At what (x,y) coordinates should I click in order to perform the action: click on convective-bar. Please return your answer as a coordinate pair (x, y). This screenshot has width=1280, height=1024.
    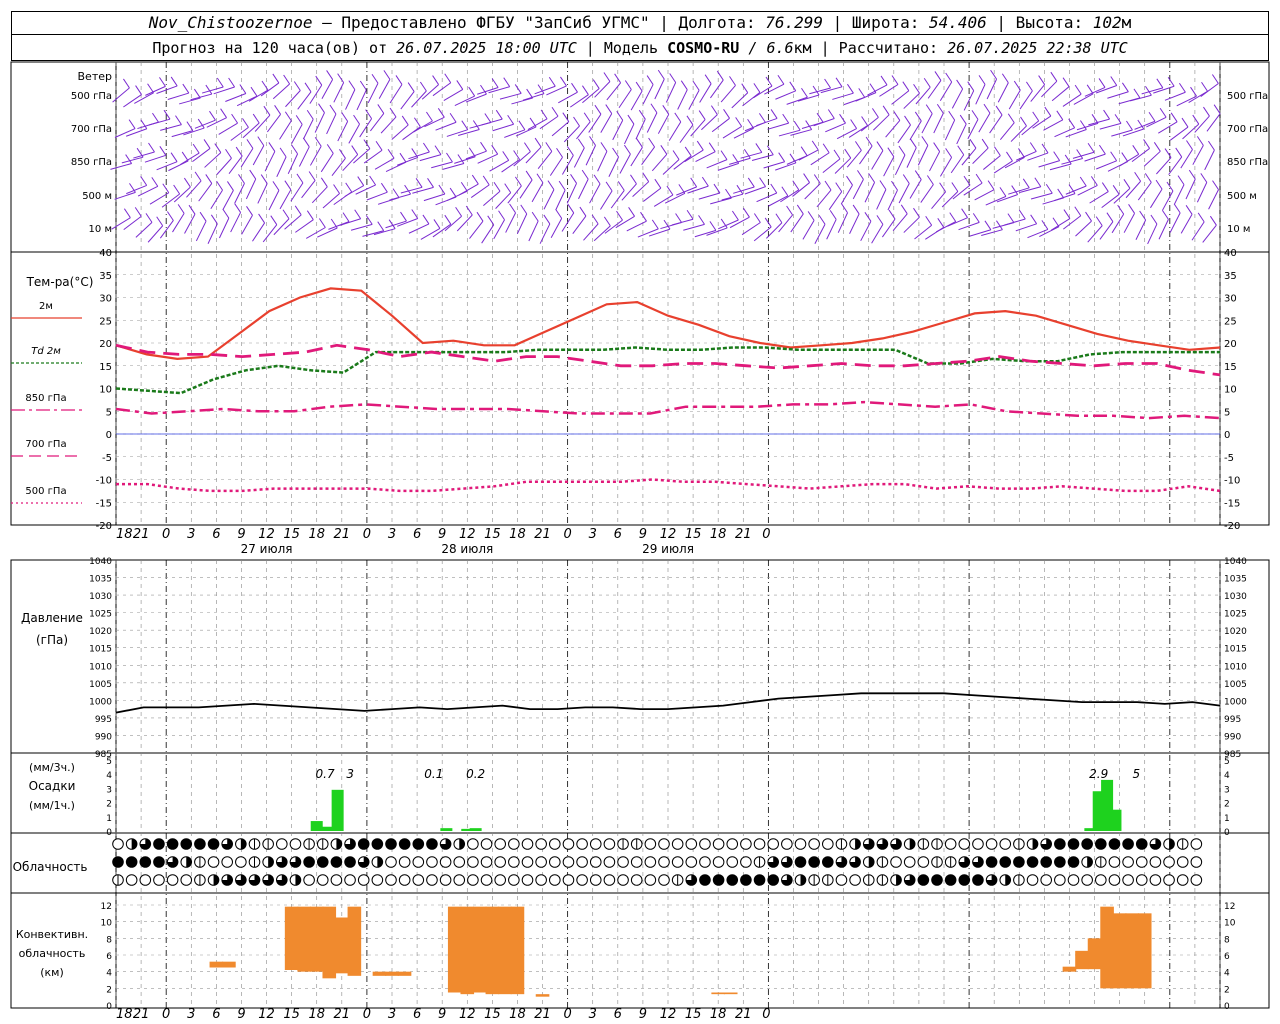
    Looking at the image, I should click on (1107, 947).